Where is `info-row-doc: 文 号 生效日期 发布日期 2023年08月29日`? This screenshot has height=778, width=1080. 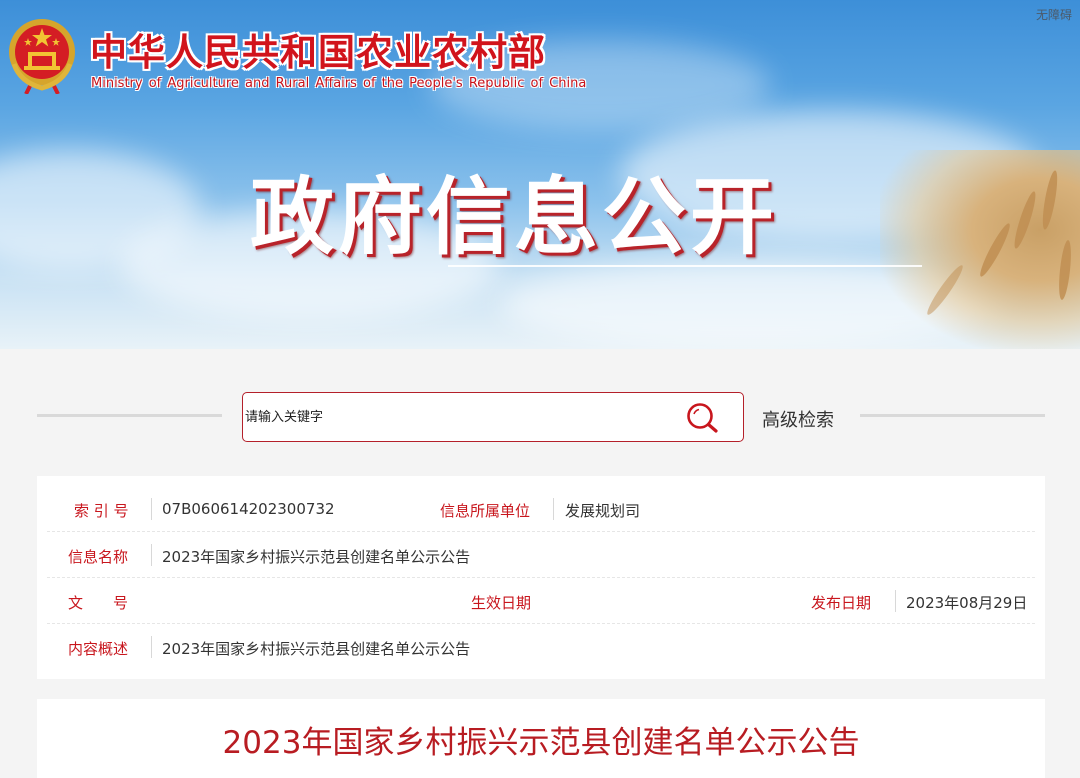 info-row-doc: 文 号 生效日期 发布日期 2023年08月29日 is located at coordinates (541, 601).